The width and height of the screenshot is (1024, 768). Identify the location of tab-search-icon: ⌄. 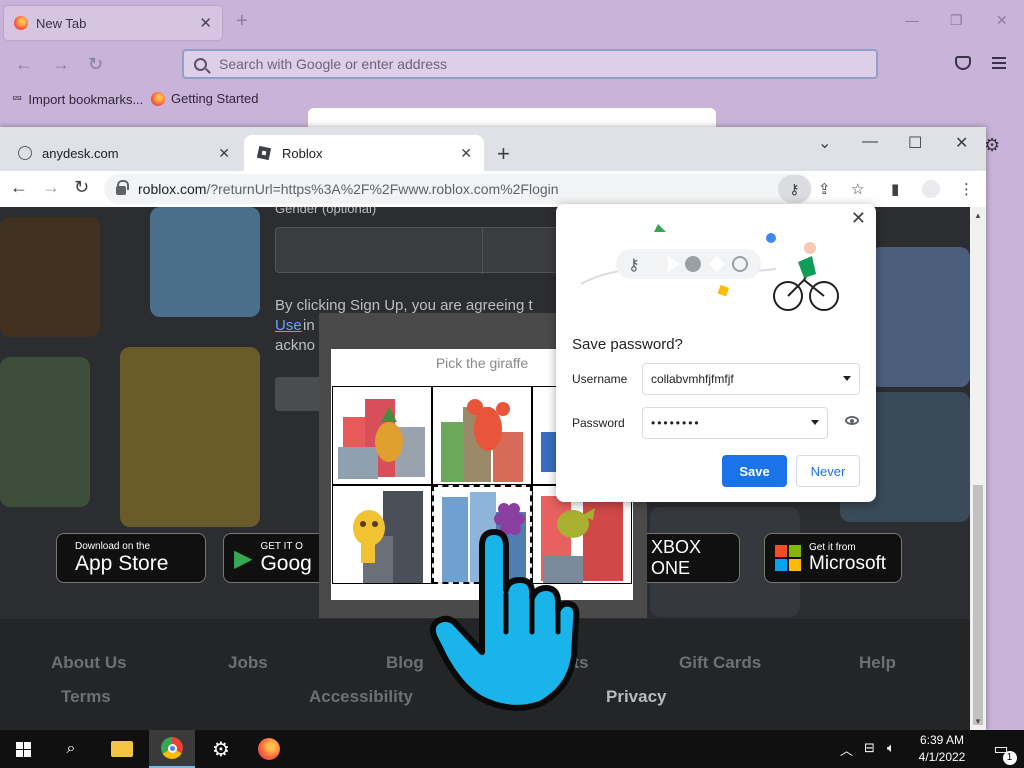
(824, 143).